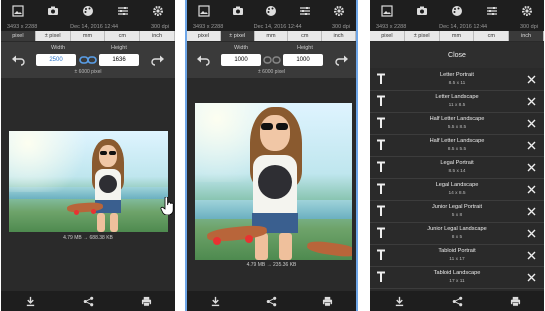  I want to click on list-item: Junior Legal Portrait 5 x 8, so click(457, 212).